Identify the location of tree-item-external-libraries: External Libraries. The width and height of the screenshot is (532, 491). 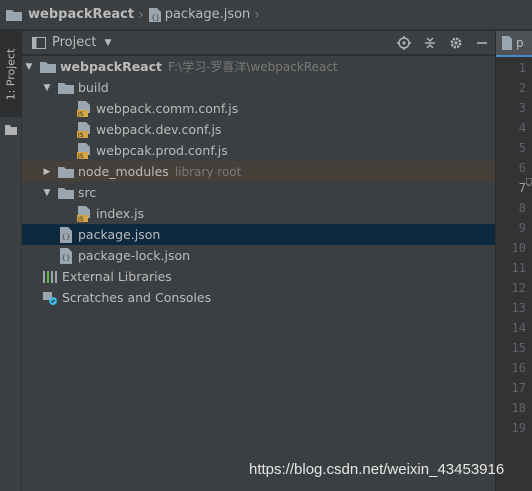
(258, 276).